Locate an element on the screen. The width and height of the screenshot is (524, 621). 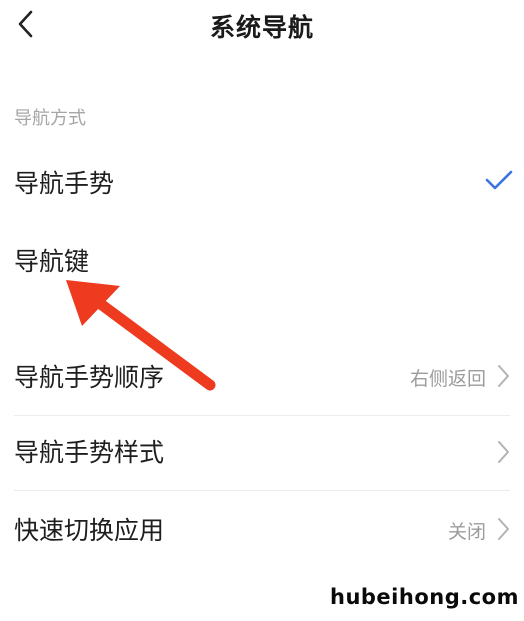
setting-value: 关闭 is located at coordinates (466, 532).